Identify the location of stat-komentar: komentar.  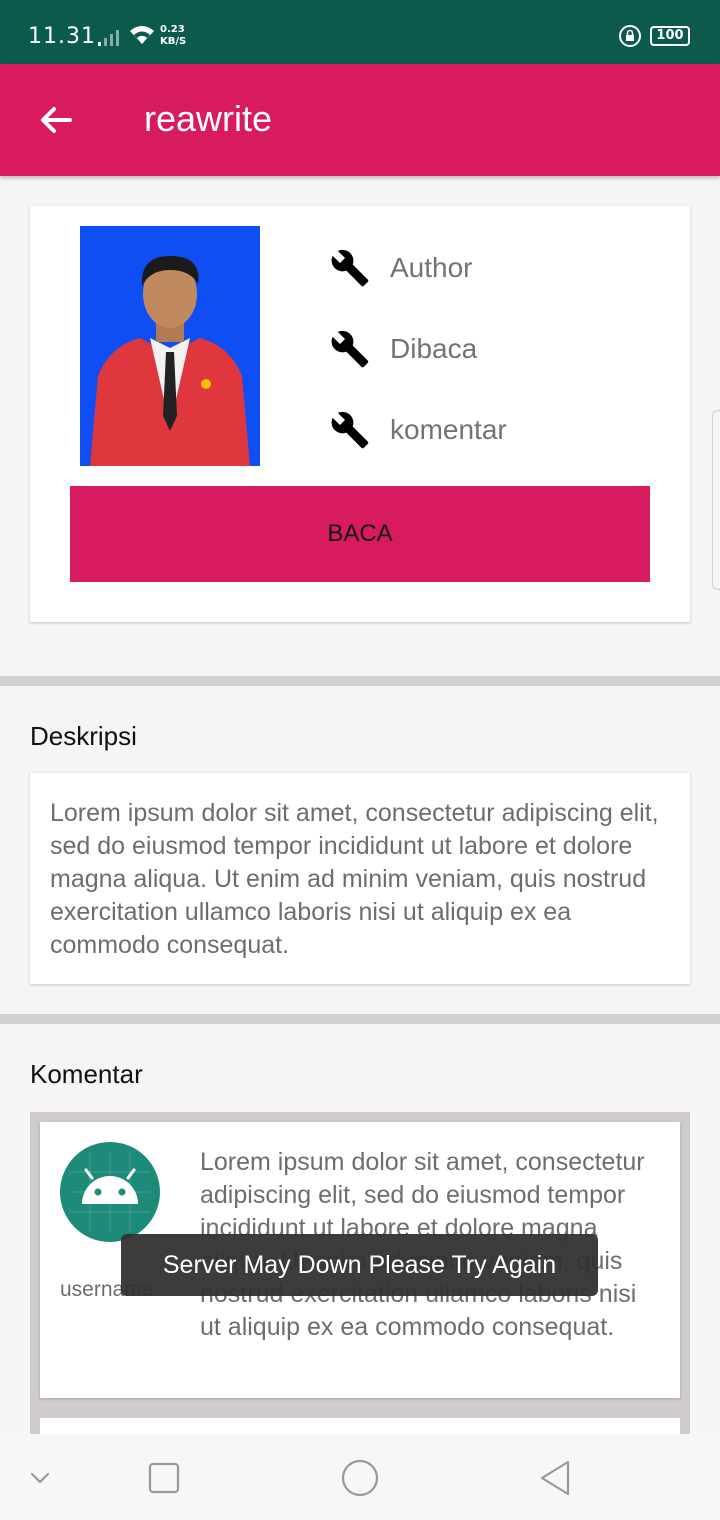
(418, 430).